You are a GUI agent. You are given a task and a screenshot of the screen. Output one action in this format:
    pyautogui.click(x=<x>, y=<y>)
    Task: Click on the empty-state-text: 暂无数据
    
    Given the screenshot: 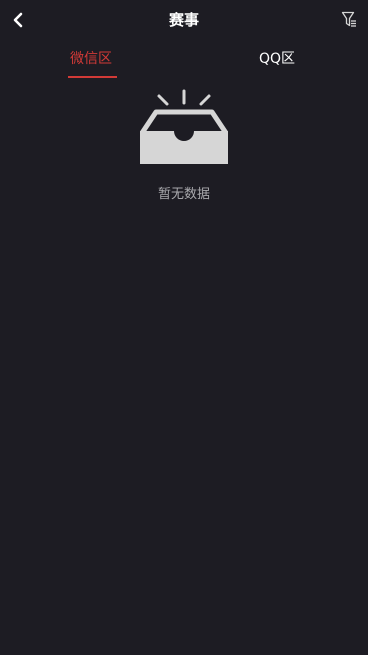 What is the action you would take?
    pyautogui.click(x=183, y=194)
    